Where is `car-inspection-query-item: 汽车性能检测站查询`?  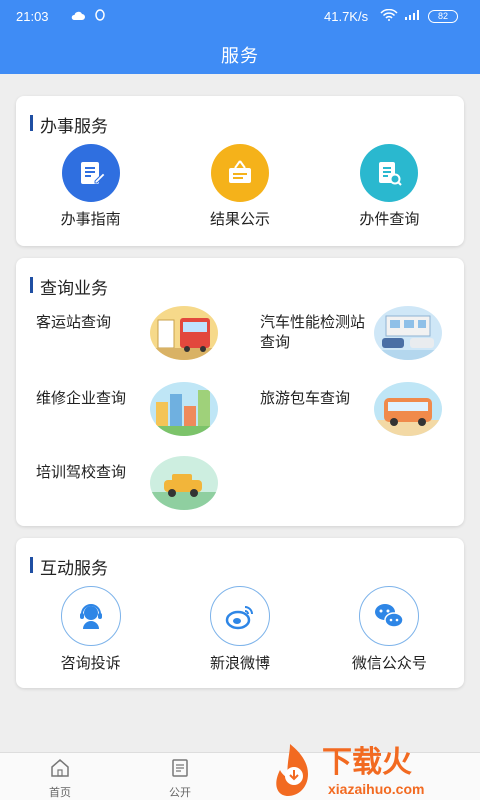 car-inspection-query-item: 汽车性能检测站查询 is located at coordinates (350, 336).